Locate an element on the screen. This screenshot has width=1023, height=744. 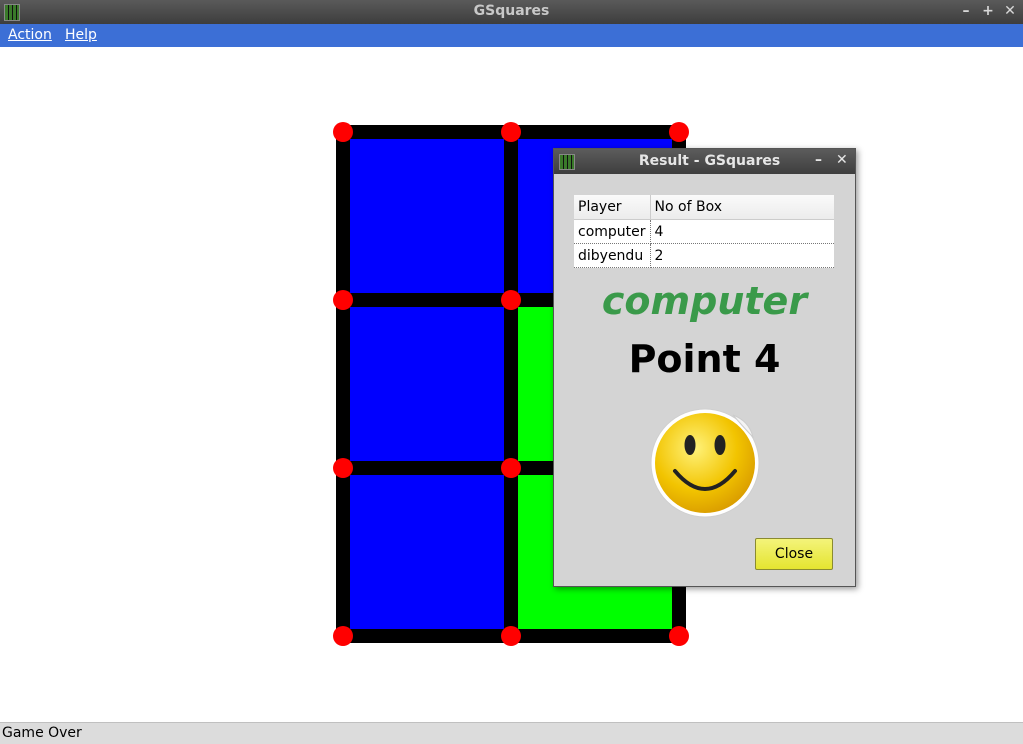
player-name-cell: computer is located at coordinates (612, 231).